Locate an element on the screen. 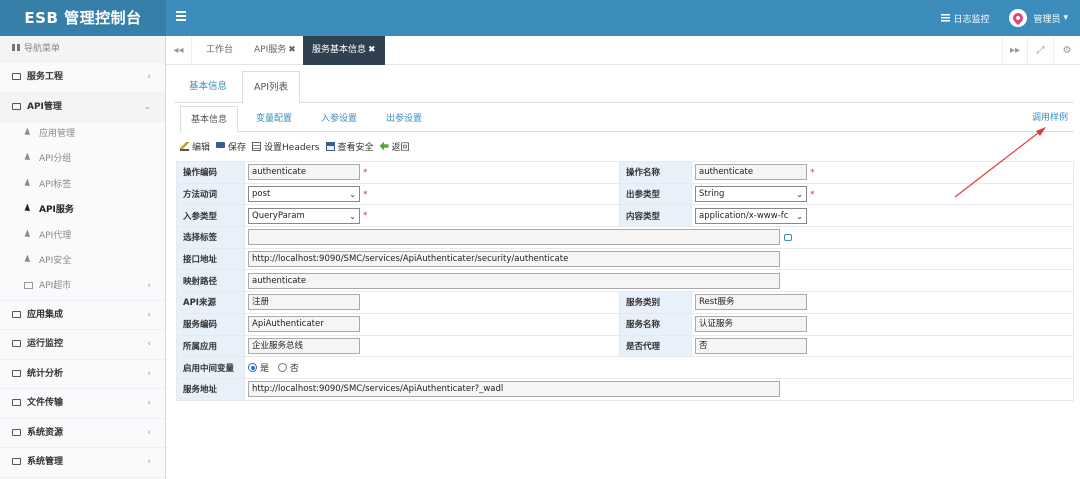 The width and height of the screenshot is (1080, 479). tab-workbench: 工作台 is located at coordinates (219, 50).